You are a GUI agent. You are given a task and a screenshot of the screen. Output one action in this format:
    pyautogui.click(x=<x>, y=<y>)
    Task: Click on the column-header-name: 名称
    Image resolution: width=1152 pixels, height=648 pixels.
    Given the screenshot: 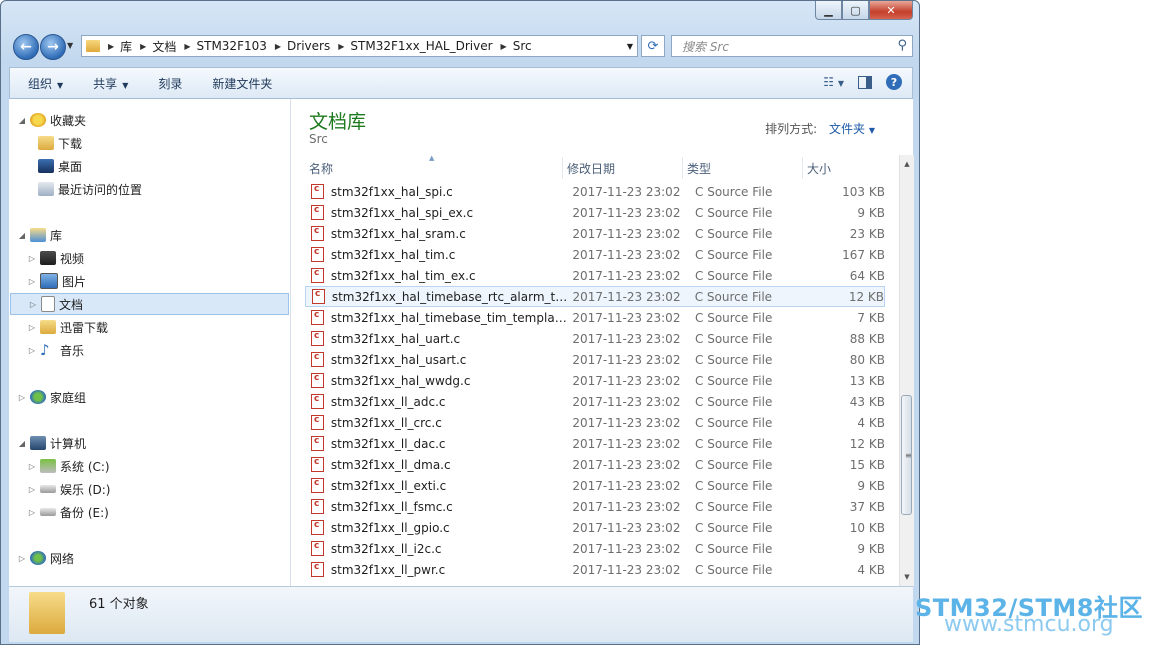 What is the action you would take?
    pyautogui.click(x=434, y=168)
    